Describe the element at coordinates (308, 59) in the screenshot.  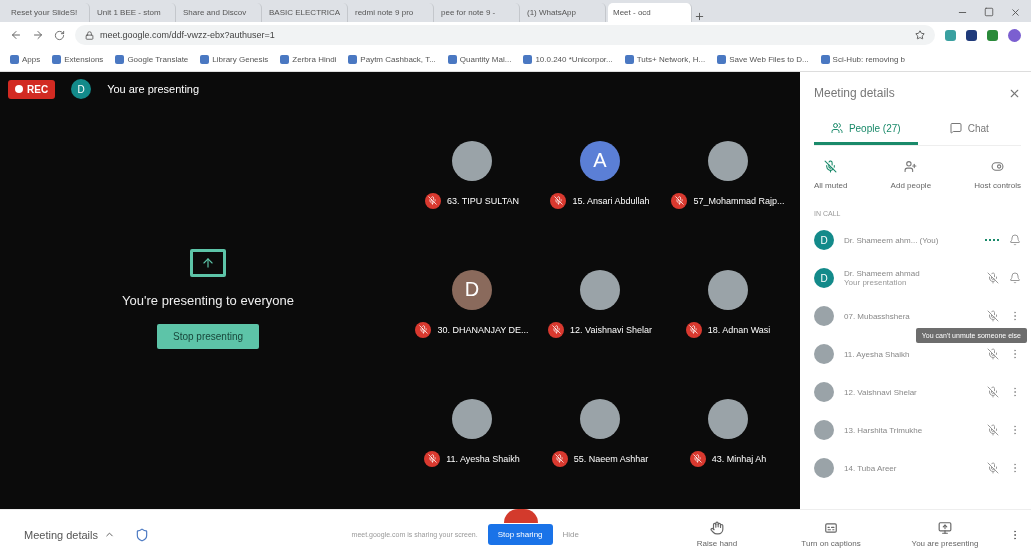
I see `bookmark: Zerbra Hindi` at that location.